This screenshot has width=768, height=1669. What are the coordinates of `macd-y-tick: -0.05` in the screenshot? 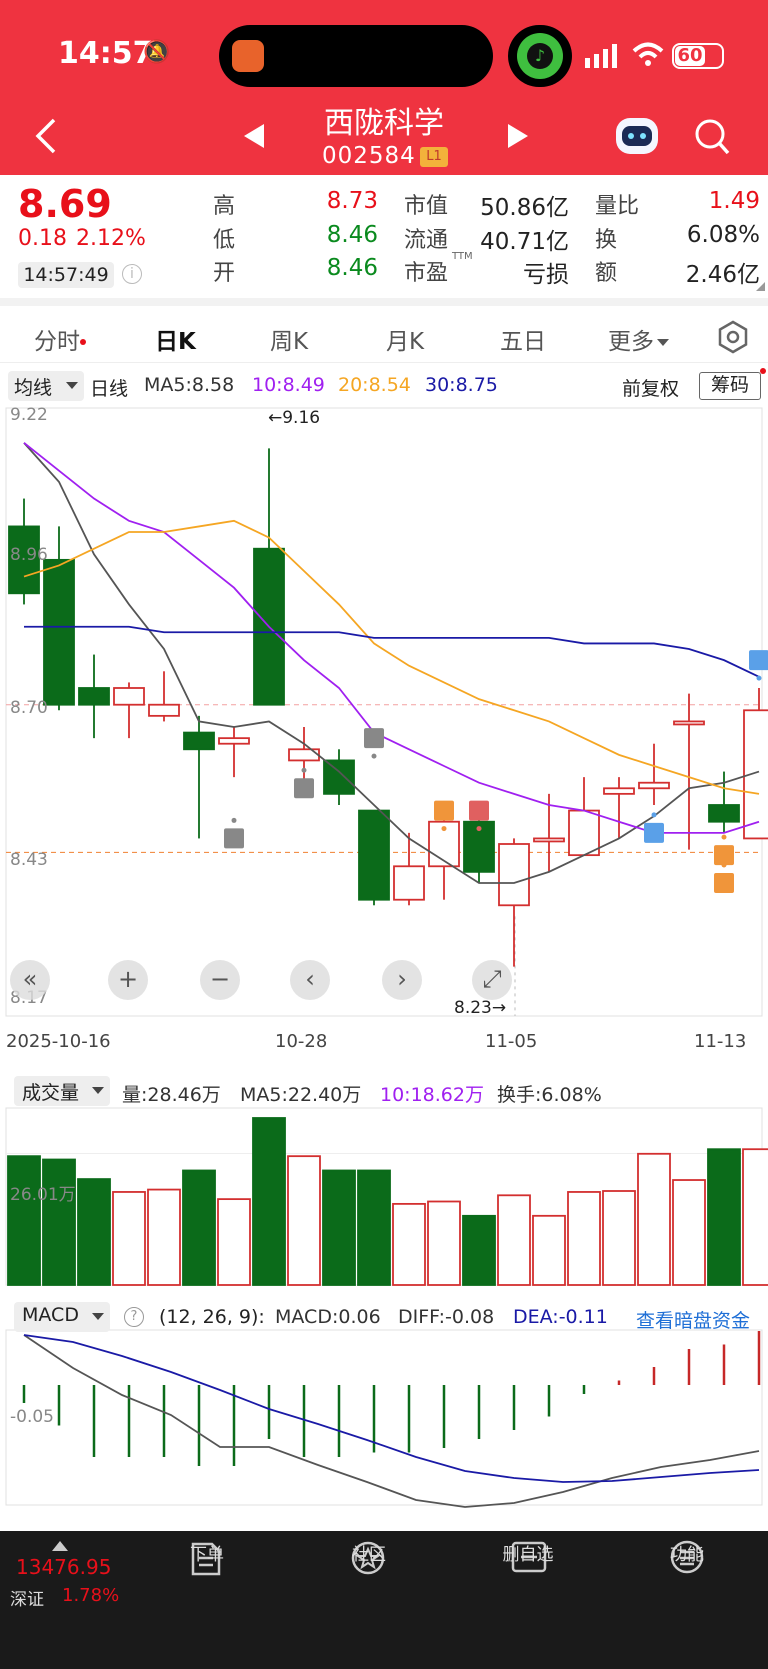 It's located at (32, 1417).